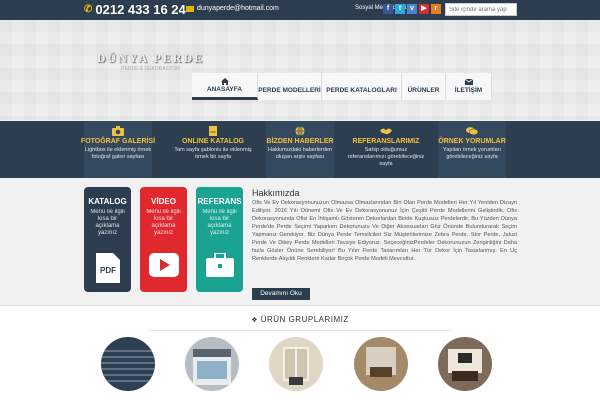  Describe the element at coordinates (213, 141) in the screenshot. I see `feature-title: ONLINE KATALOG` at that location.